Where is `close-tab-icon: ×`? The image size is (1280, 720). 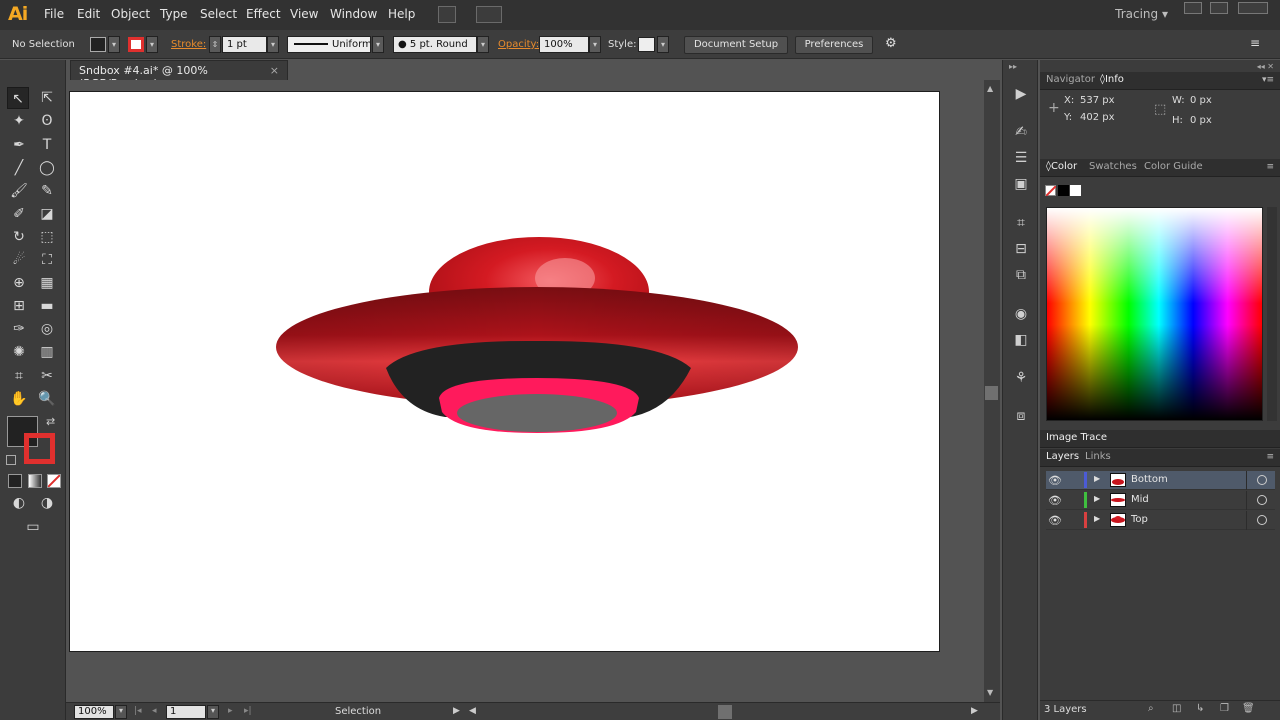
close-tab-icon: × is located at coordinates (274, 70).